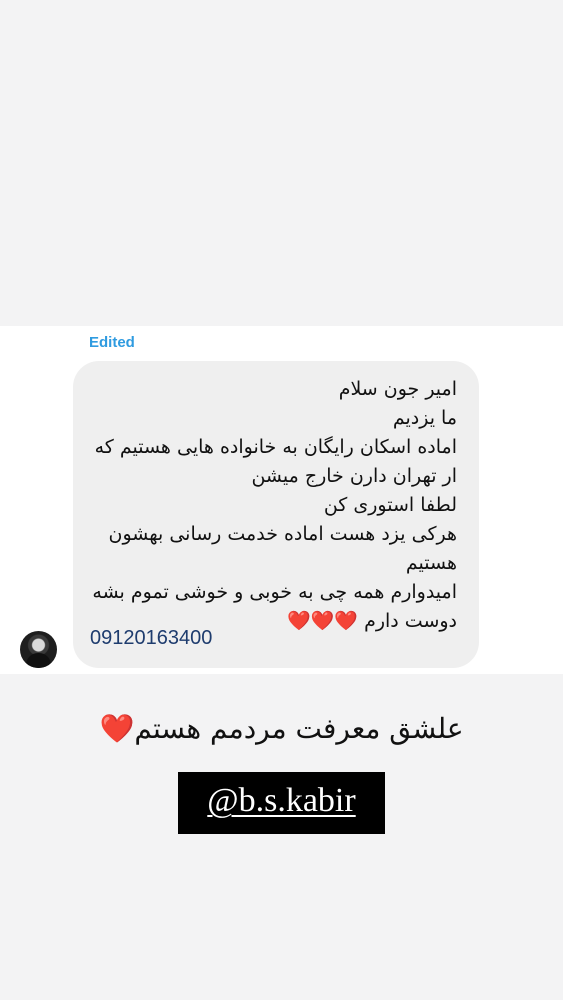 The image size is (563, 1000). Describe the element at coordinates (38, 660) in the screenshot. I see `avatar-silhouette` at that location.